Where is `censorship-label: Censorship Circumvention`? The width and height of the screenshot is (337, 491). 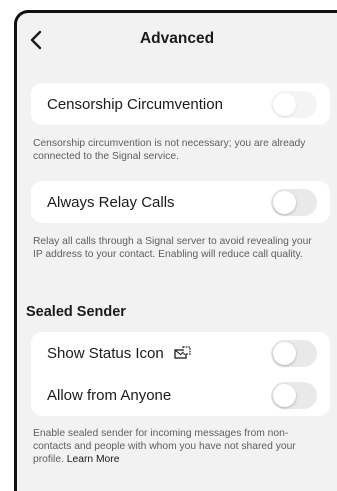
censorship-label: Censorship Circumvention is located at coordinates (135, 104).